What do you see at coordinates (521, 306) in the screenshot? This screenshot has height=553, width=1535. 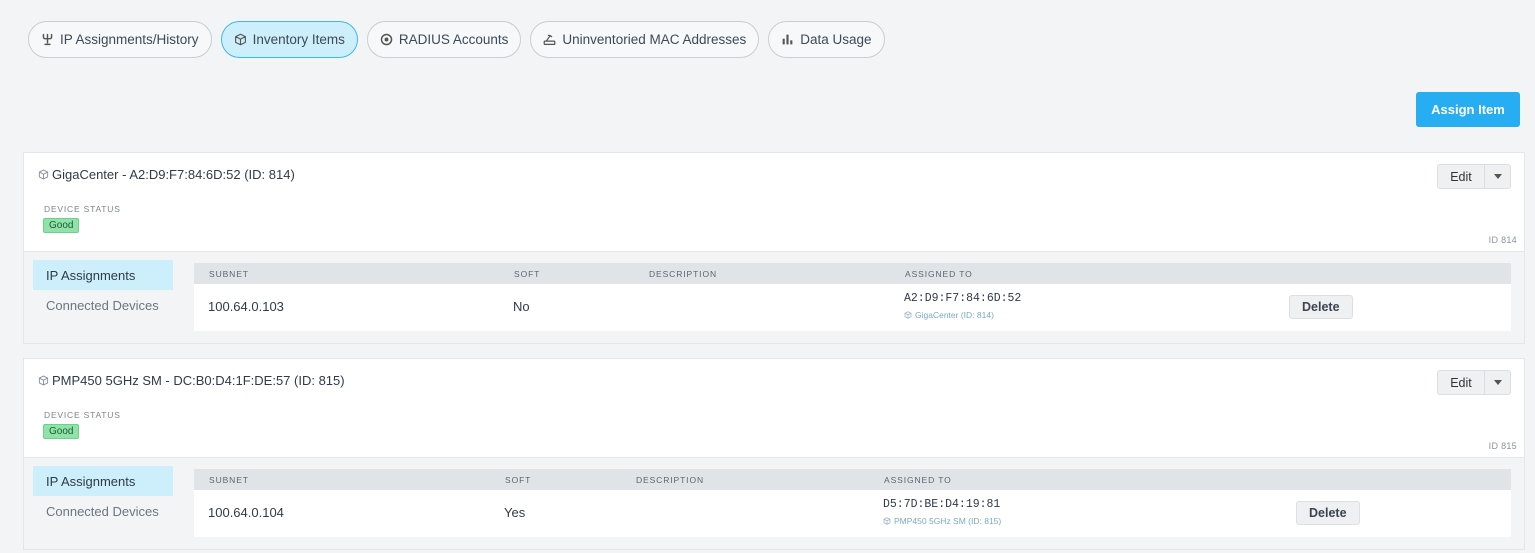 I see `soft-cell: No` at bounding box center [521, 306].